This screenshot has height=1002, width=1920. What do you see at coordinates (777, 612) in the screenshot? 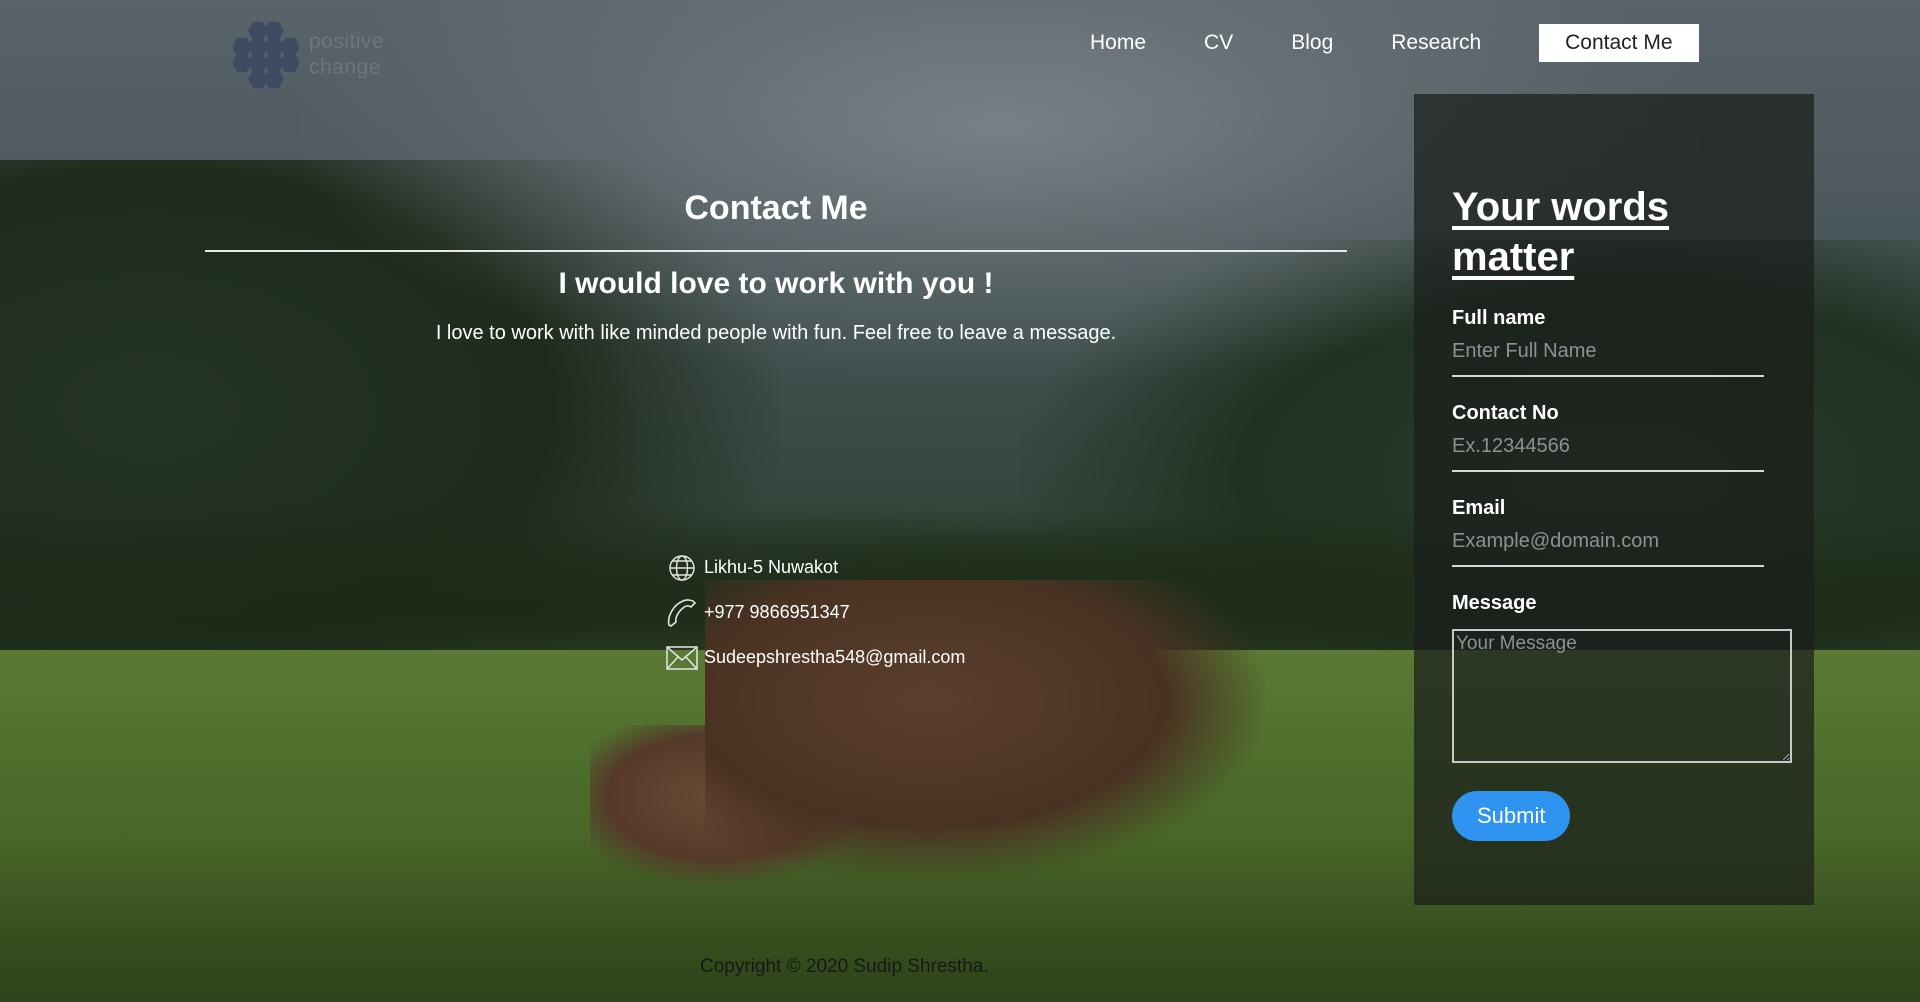
I see `phone-link: +977 9866951347` at bounding box center [777, 612].